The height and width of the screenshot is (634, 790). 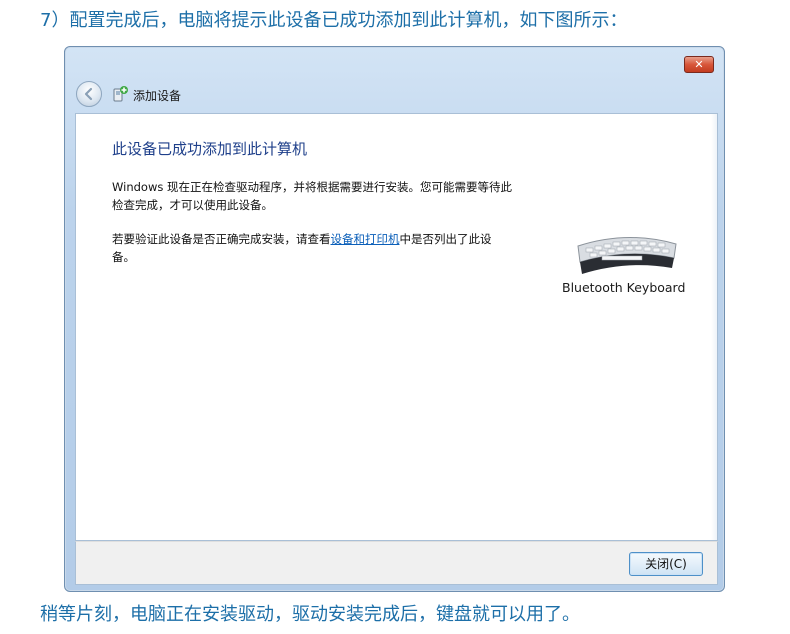 I want to click on success-heading: 此设备已成功添加到此计算机, so click(x=210, y=149).